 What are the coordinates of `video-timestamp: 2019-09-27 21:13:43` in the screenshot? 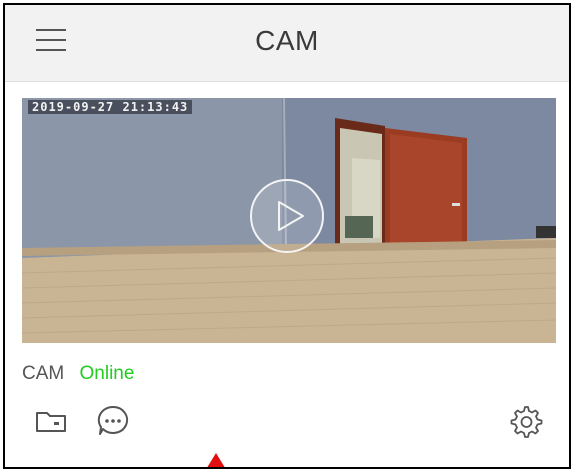 It's located at (110, 107).